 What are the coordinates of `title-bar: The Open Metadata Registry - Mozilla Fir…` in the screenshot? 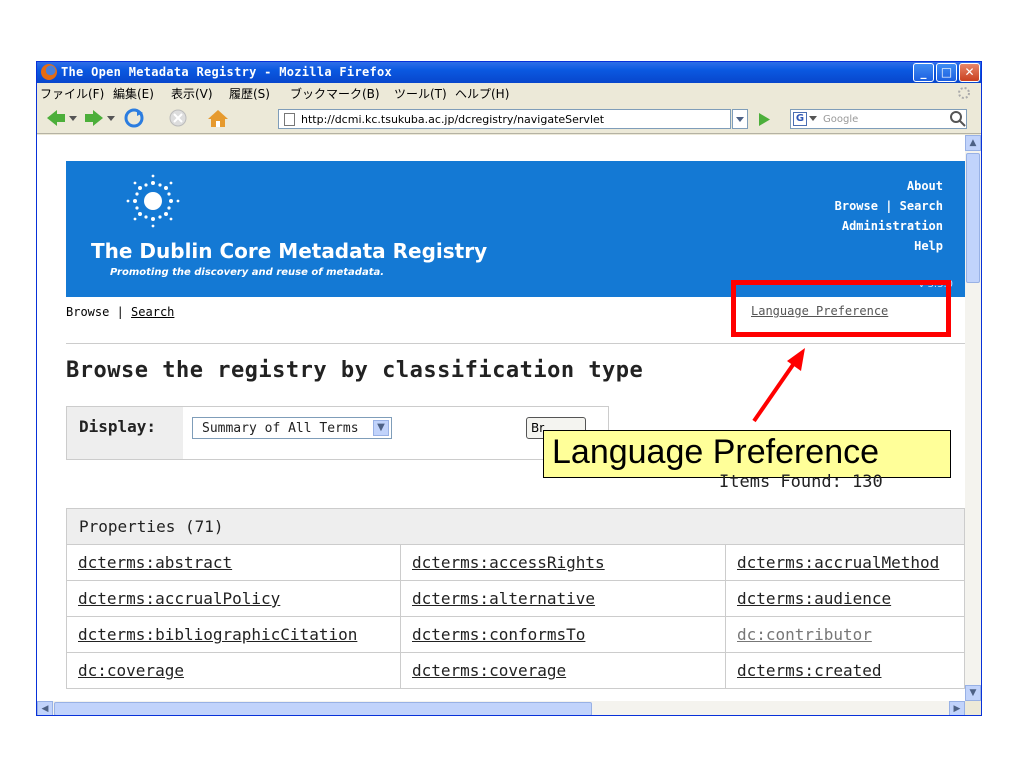 It's located at (509, 72).